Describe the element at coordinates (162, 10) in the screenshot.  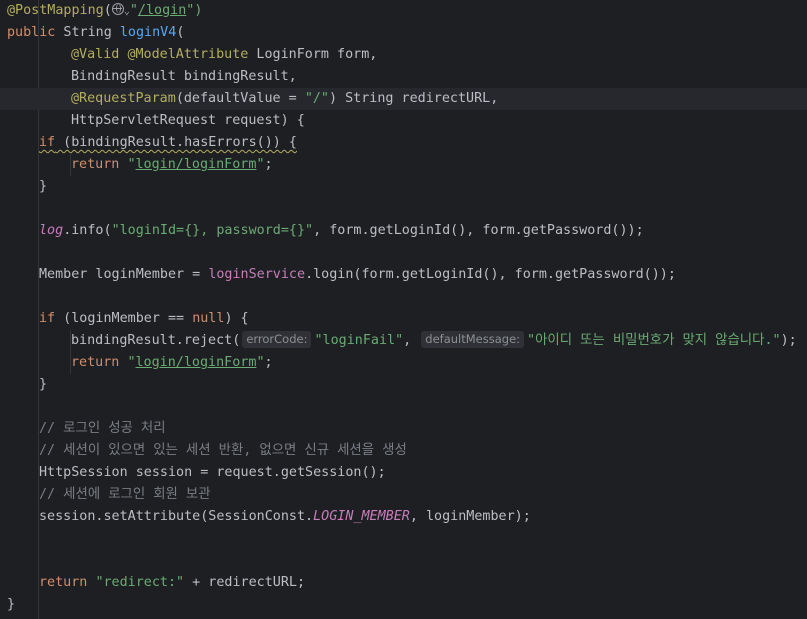
I see `url-link: /login` at that location.